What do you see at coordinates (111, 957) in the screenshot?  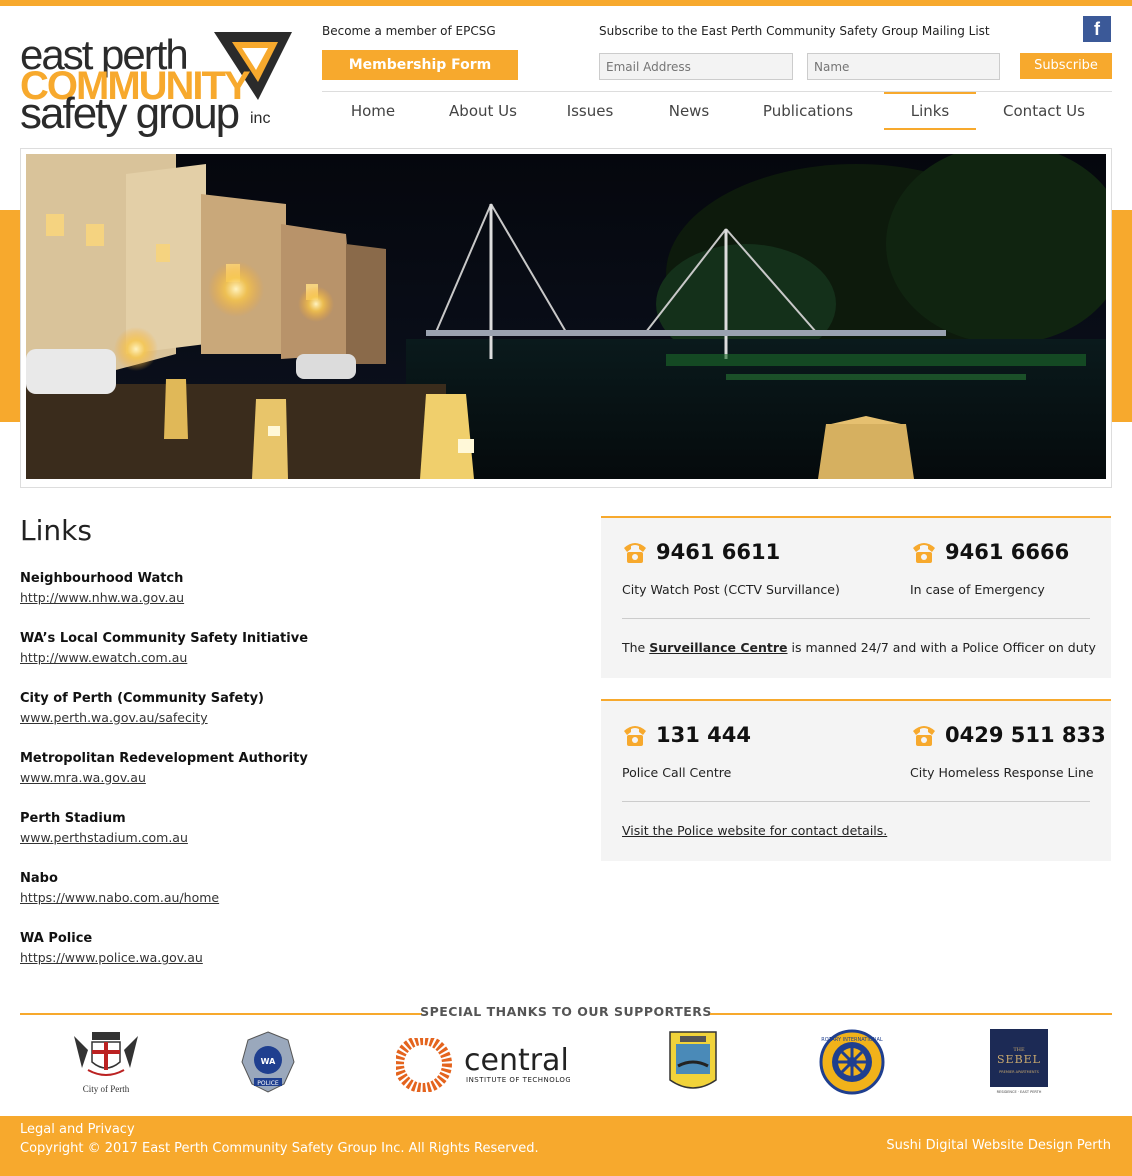 I see `link-url: https://www.police.wa.gov.au` at bounding box center [111, 957].